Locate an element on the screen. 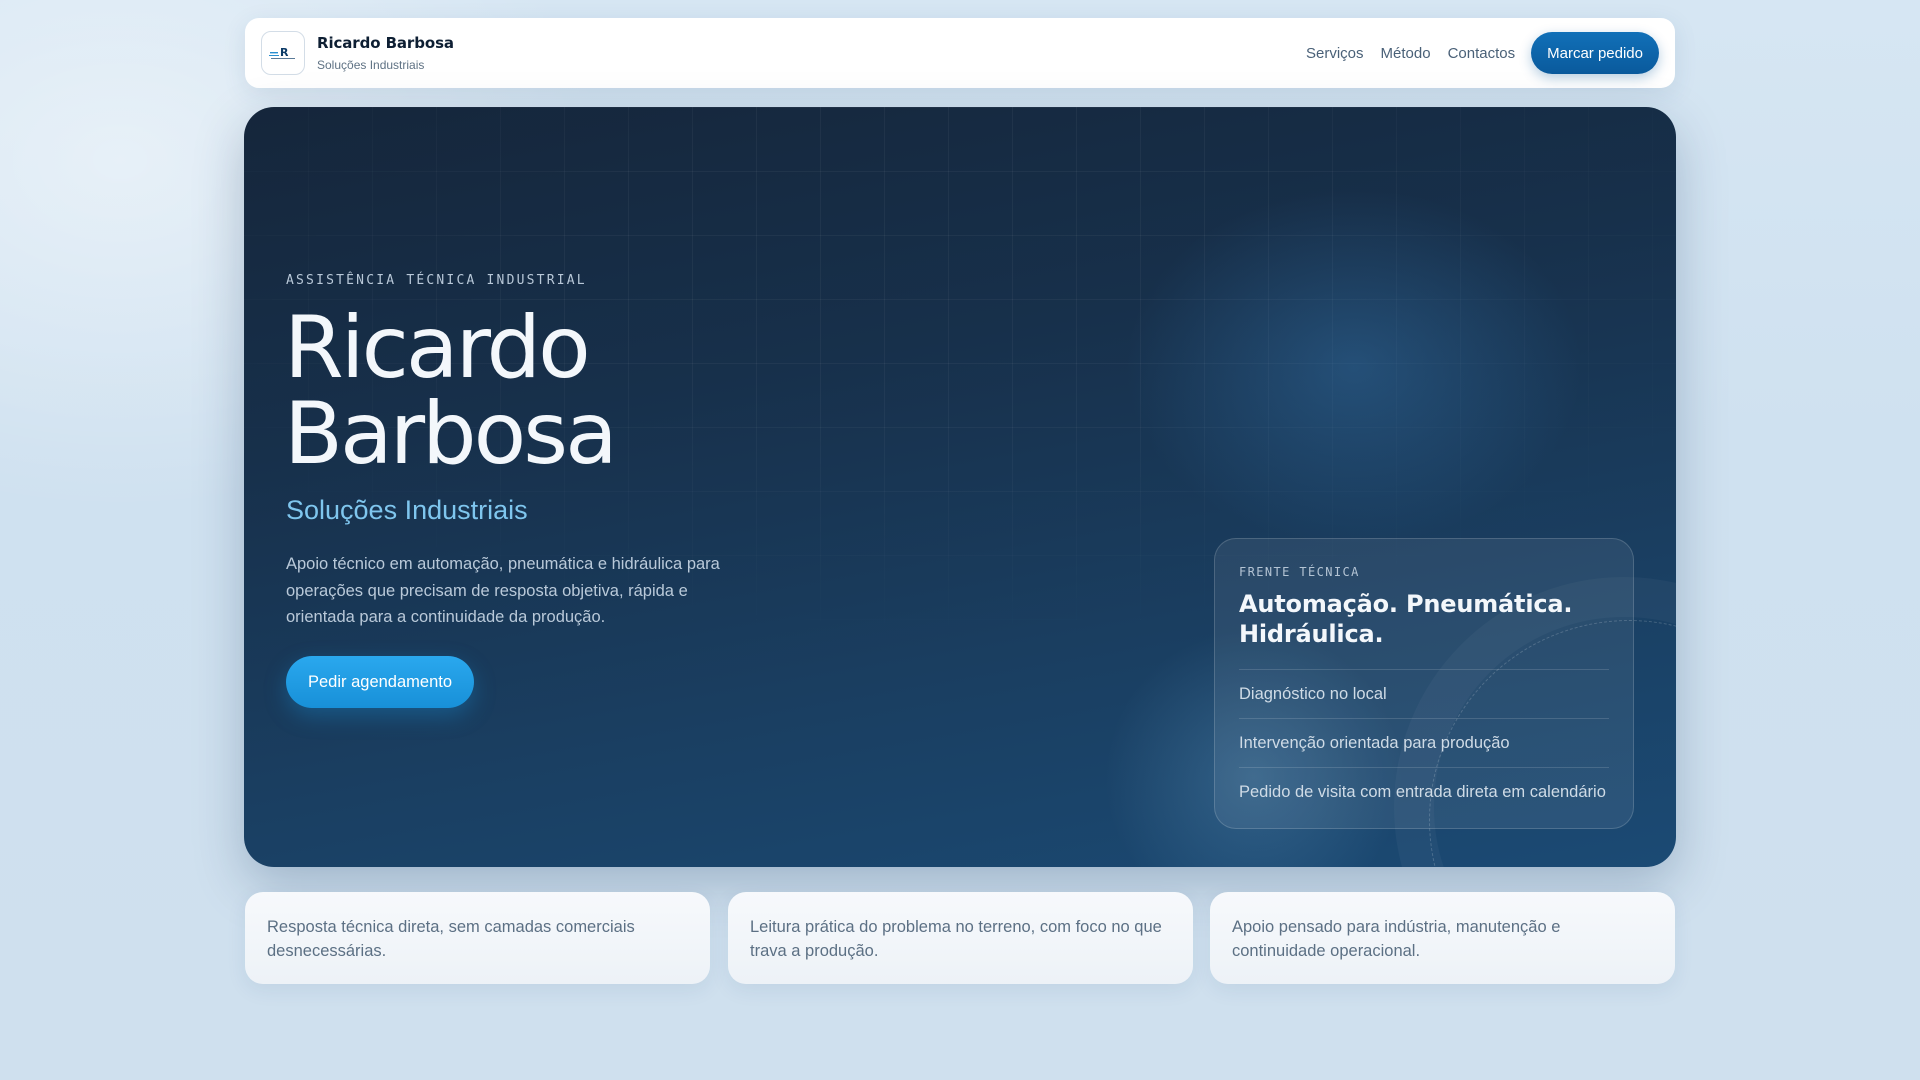  tech-card-eyebrow: FRENTE TÉCNICA is located at coordinates (1299, 572).